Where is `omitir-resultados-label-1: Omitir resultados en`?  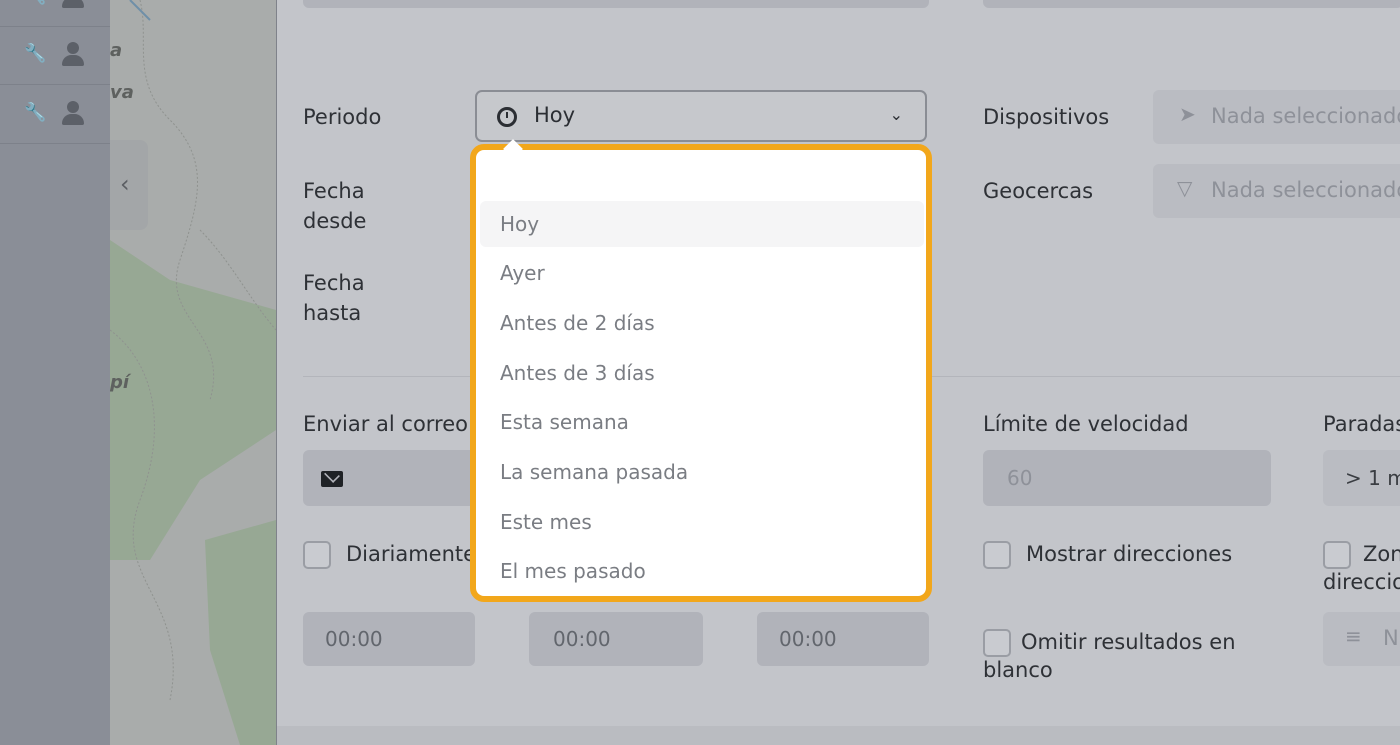 omitir-resultados-label-1: Omitir resultados en is located at coordinates (1128, 642).